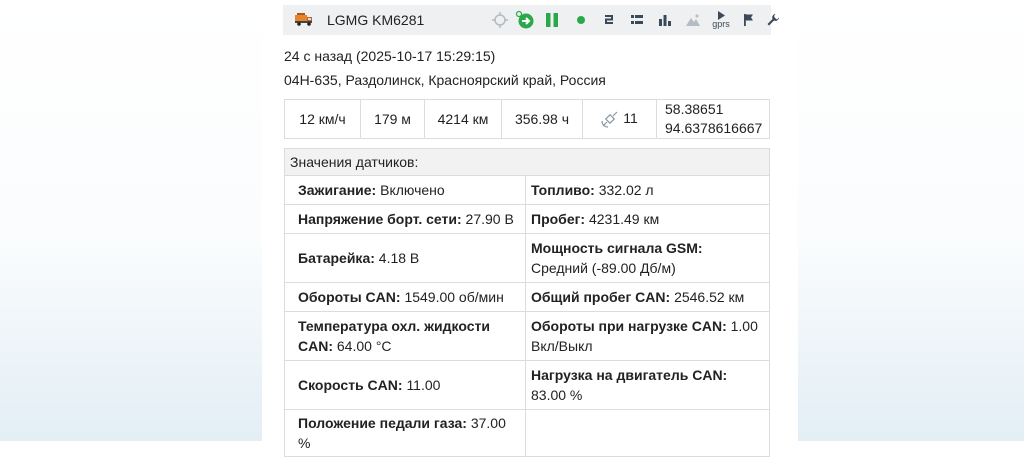 The image size is (1024, 457). I want to click on gprs-label: gprs, so click(721, 24).